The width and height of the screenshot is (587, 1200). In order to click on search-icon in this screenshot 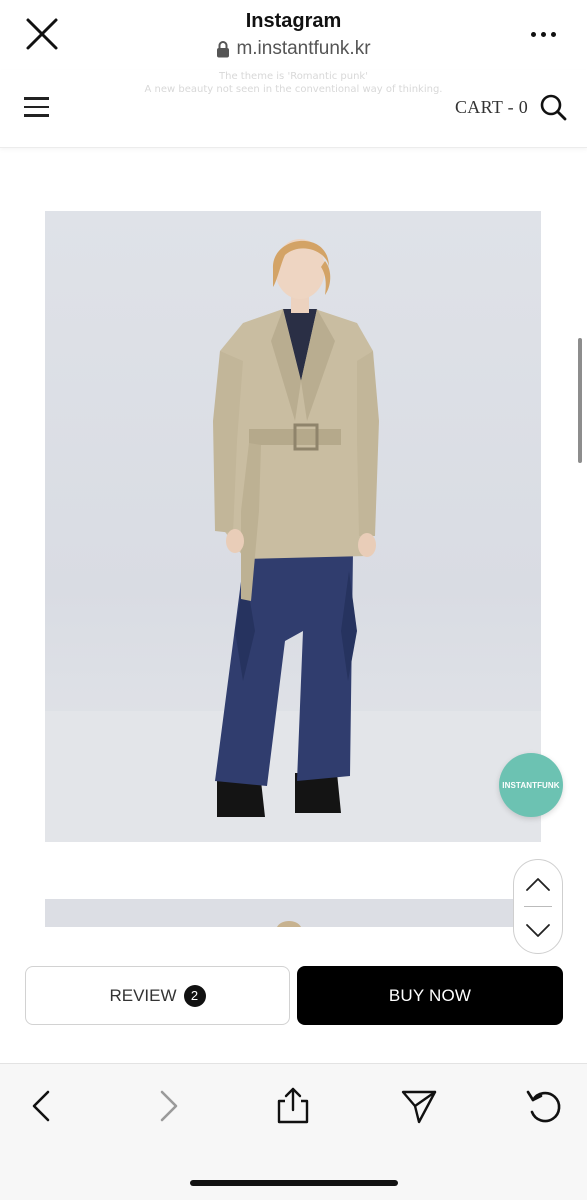, I will do `click(553, 107)`.